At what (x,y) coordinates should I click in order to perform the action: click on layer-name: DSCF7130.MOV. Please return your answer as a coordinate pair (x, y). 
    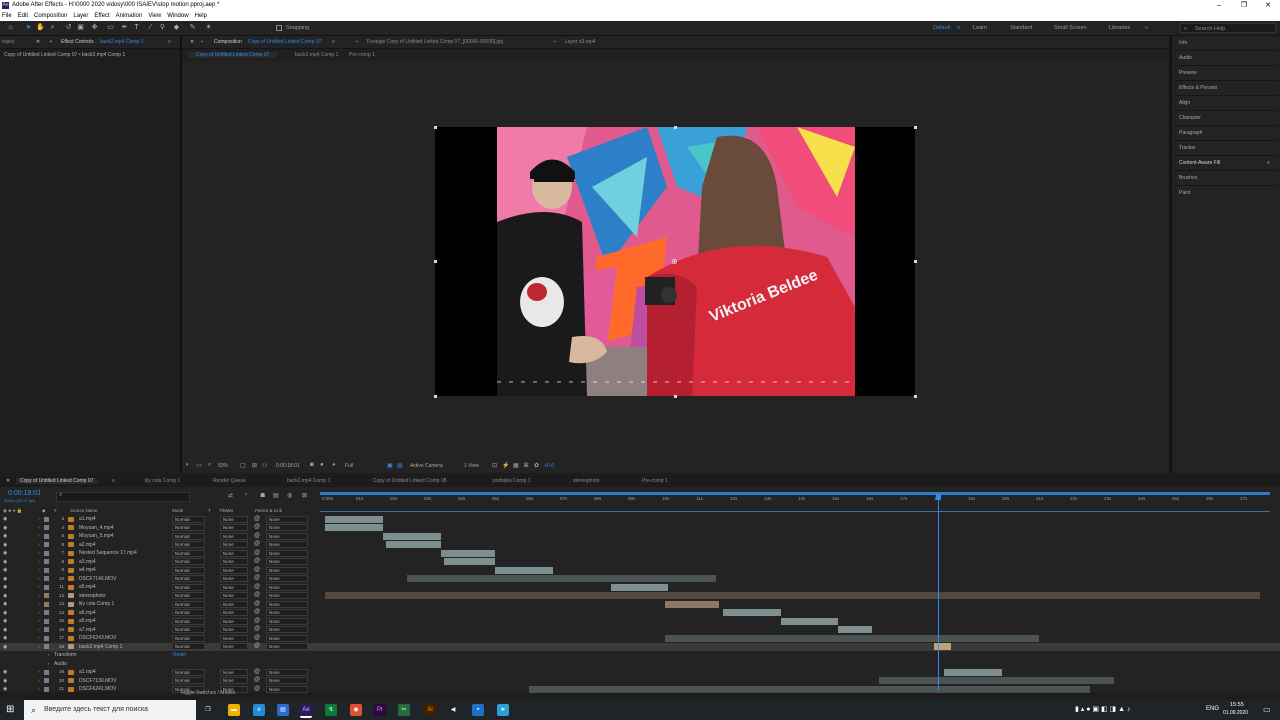
    Looking at the image, I should click on (98, 681).